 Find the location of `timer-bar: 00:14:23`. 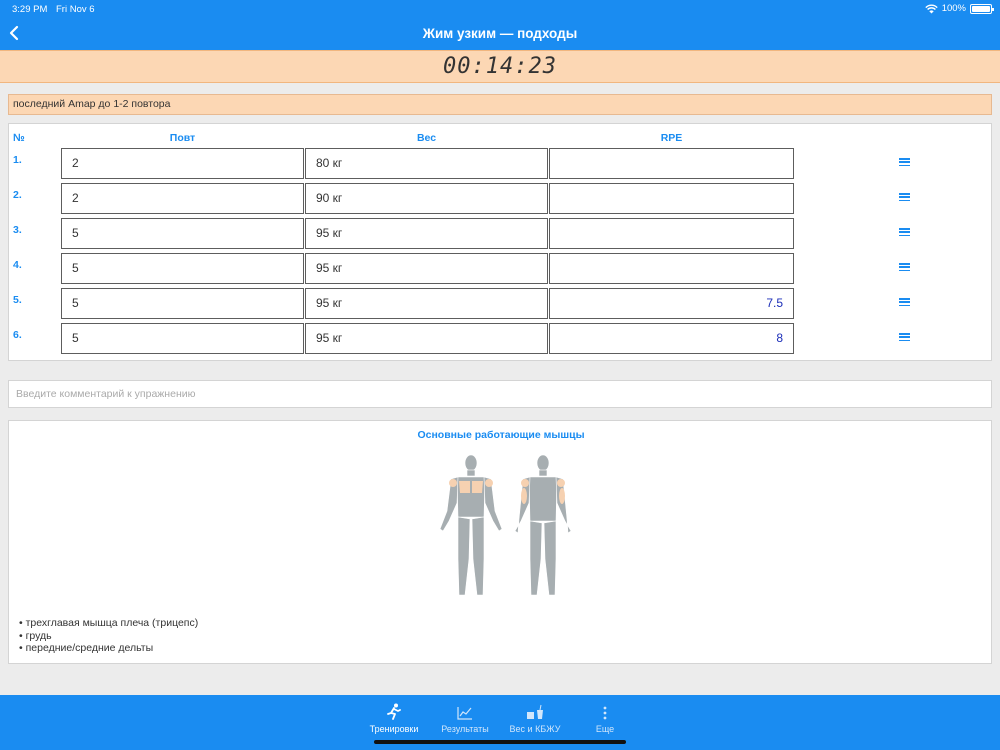

timer-bar: 00:14:23 is located at coordinates (500, 66).